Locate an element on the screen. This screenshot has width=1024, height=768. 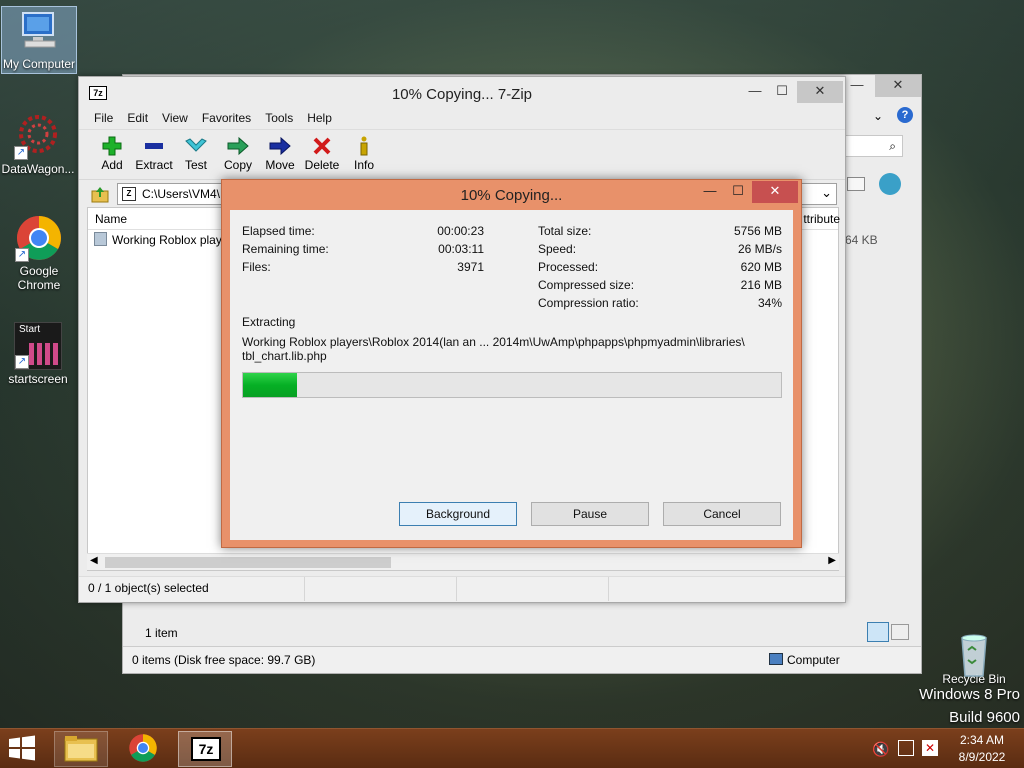
info-button: Info is located at coordinates (364, 154).